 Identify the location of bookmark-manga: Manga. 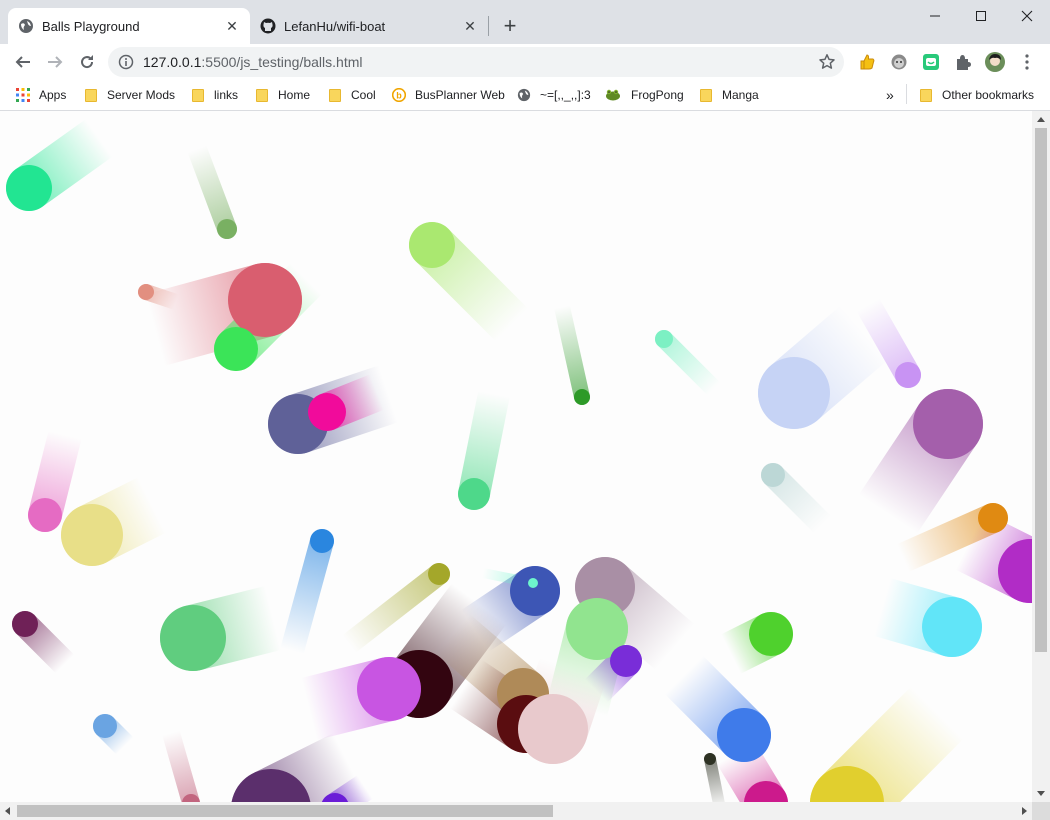
(729, 95).